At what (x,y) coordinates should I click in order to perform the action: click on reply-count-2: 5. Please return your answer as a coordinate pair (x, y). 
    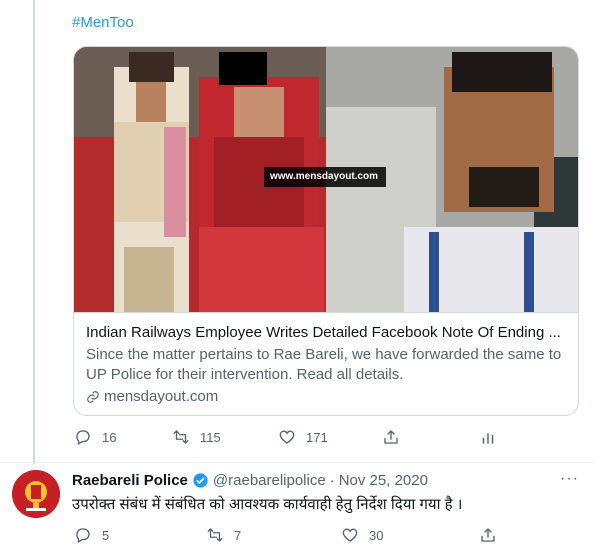
    Looking at the image, I should click on (106, 535).